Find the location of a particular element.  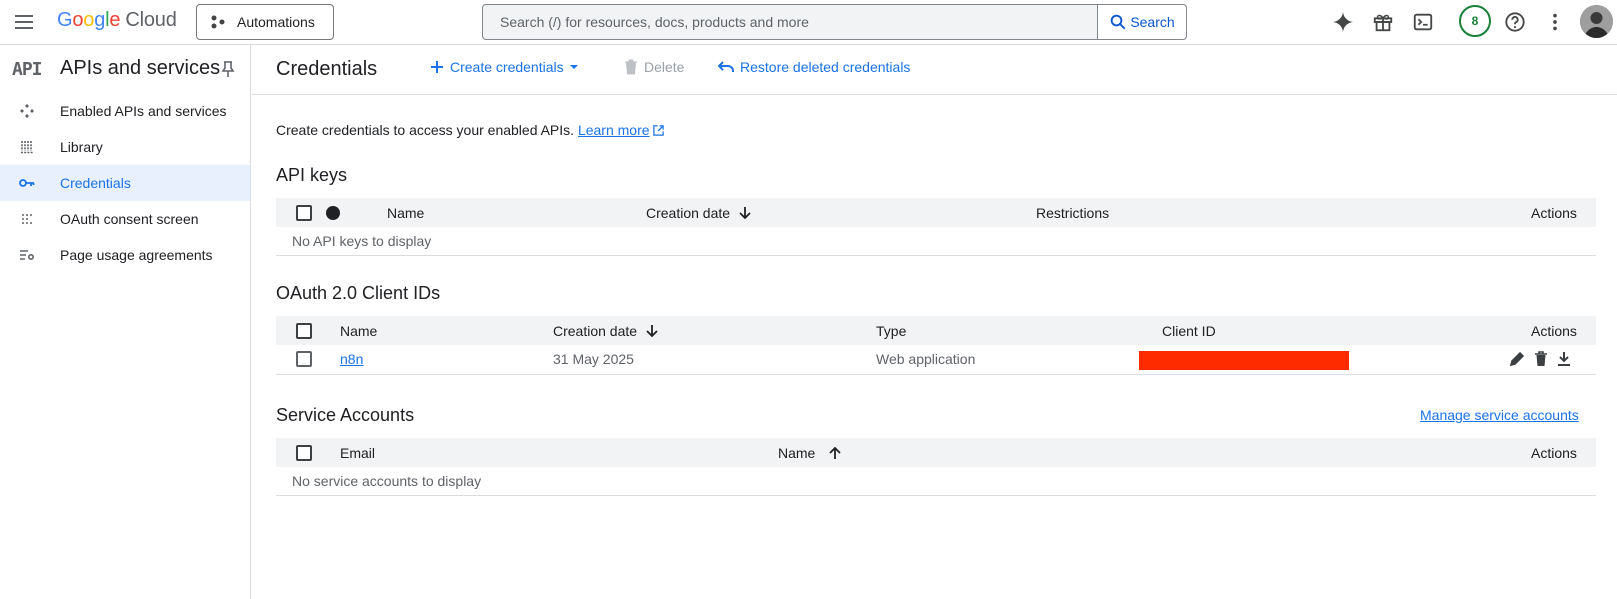

column-header-restrictions: Restrictions is located at coordinates (1073, 213).